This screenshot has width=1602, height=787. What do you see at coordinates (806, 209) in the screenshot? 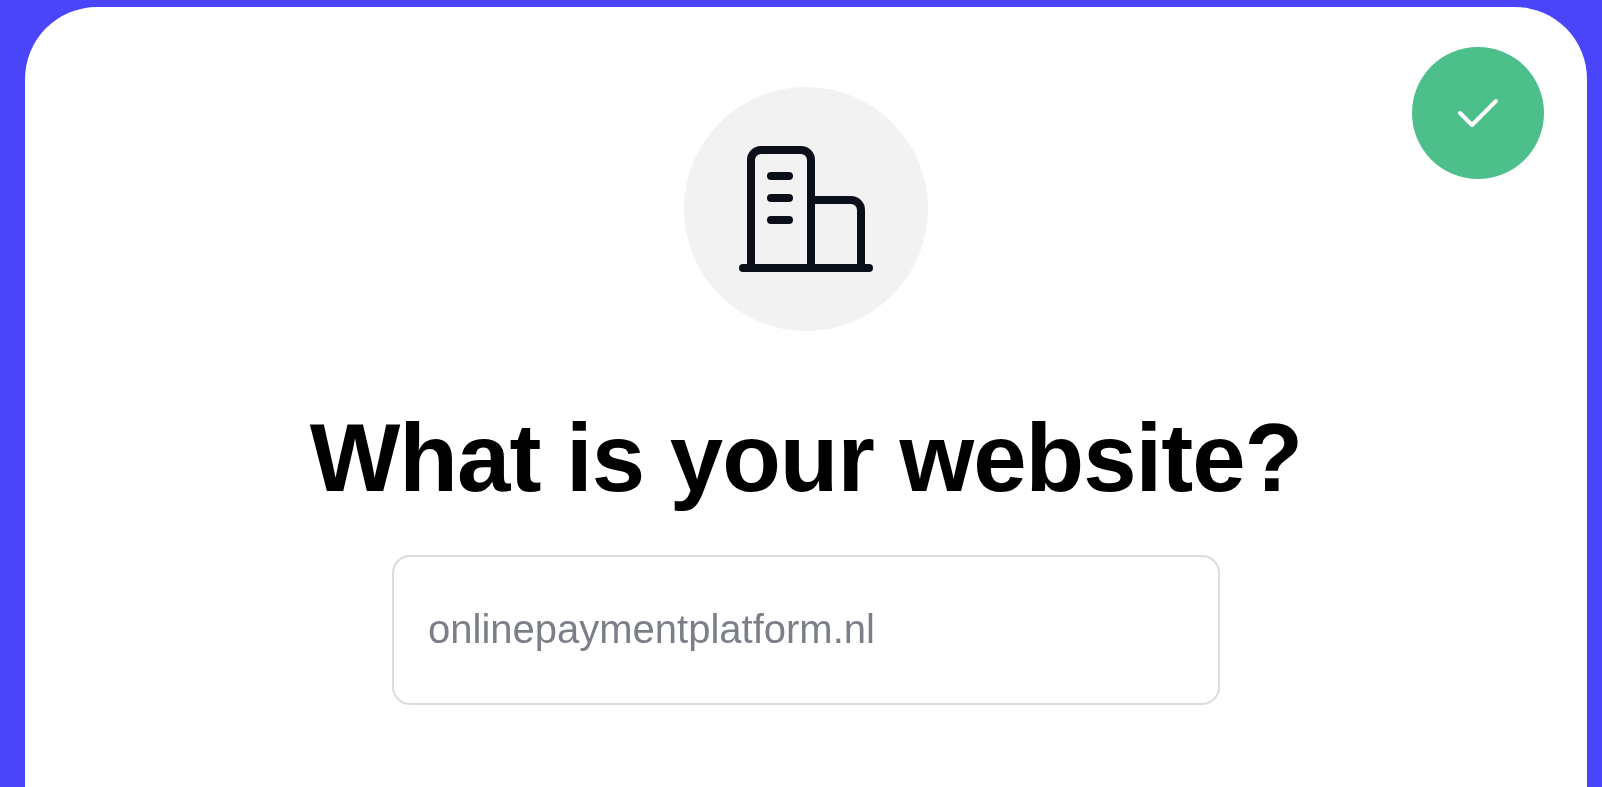
I see `building-icon` at bounding box center [806, 209].